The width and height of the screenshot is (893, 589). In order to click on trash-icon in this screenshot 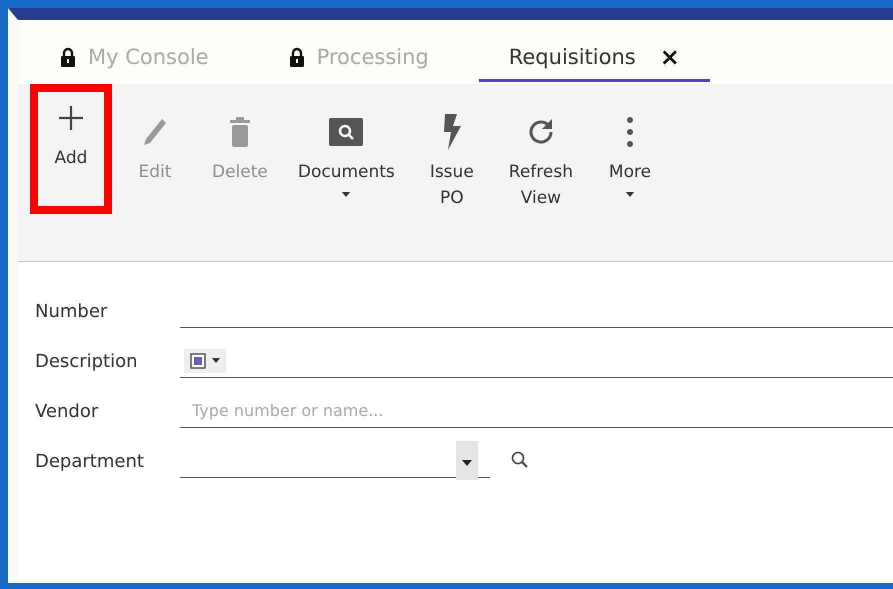, I will do `click(239, 132)`.